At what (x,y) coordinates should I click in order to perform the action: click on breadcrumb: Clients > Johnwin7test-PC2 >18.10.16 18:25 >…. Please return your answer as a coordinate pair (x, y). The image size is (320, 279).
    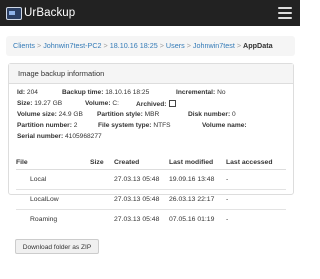
    Looking at the image, I should click on (150, 46).